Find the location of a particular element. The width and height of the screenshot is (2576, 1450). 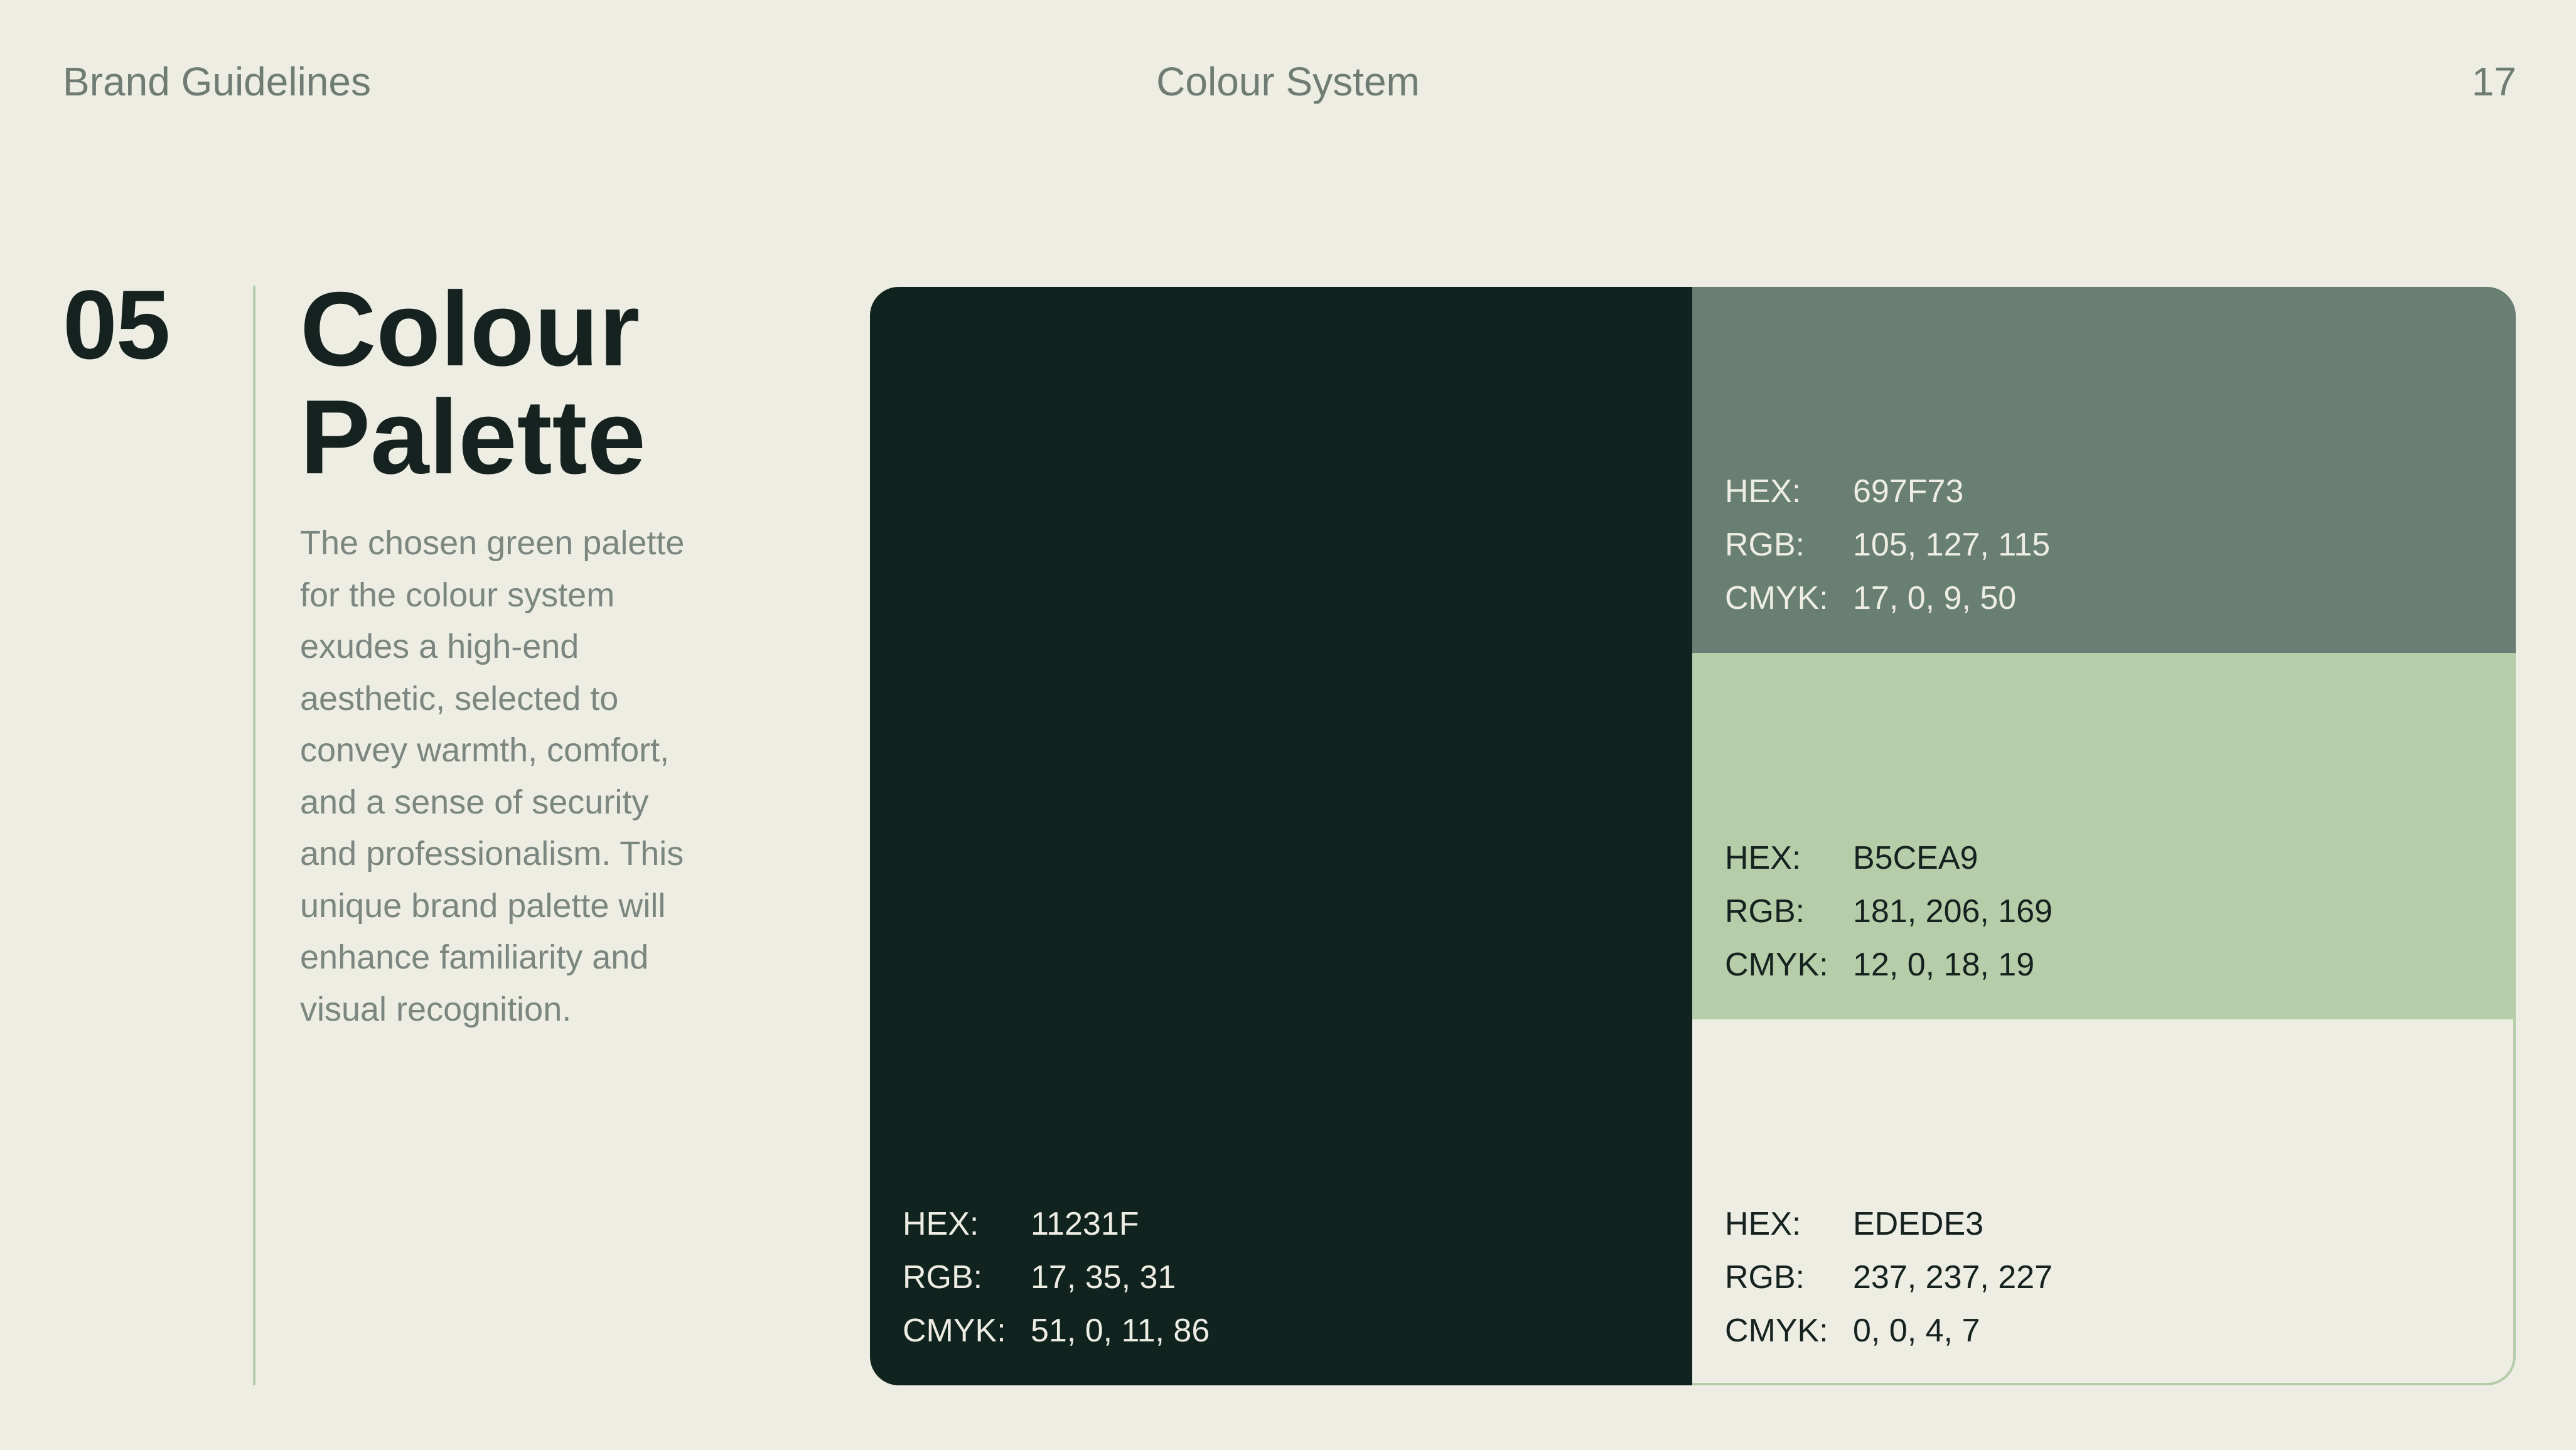

cmyk-value: 12, 0, 18, 19 is located at coordinates (1944, 965).